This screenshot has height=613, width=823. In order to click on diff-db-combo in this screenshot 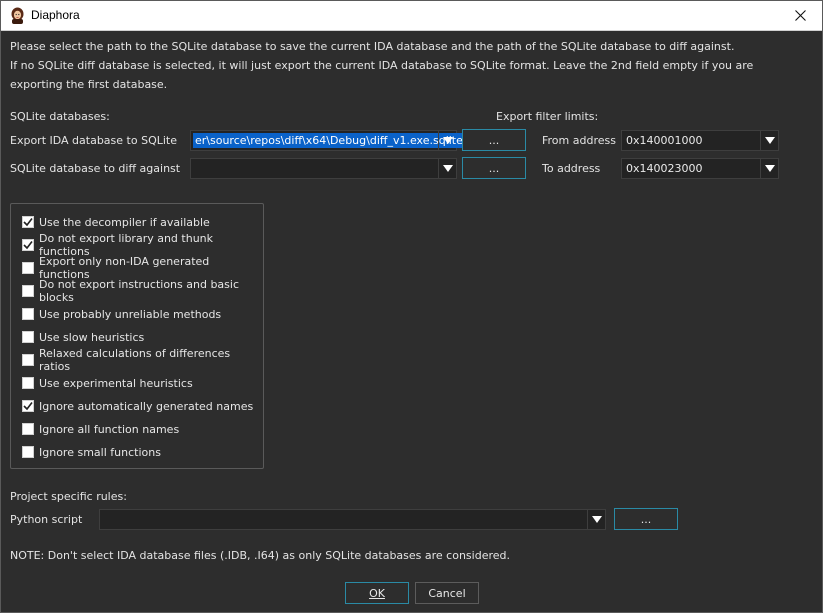, I will do `click(323, 168)`.